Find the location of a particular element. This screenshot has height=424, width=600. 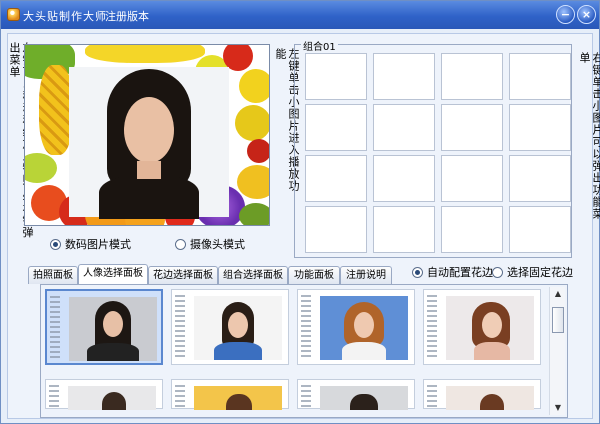

radio-auto-frame: 自动配置花边 is located at coordinates (452, 273).